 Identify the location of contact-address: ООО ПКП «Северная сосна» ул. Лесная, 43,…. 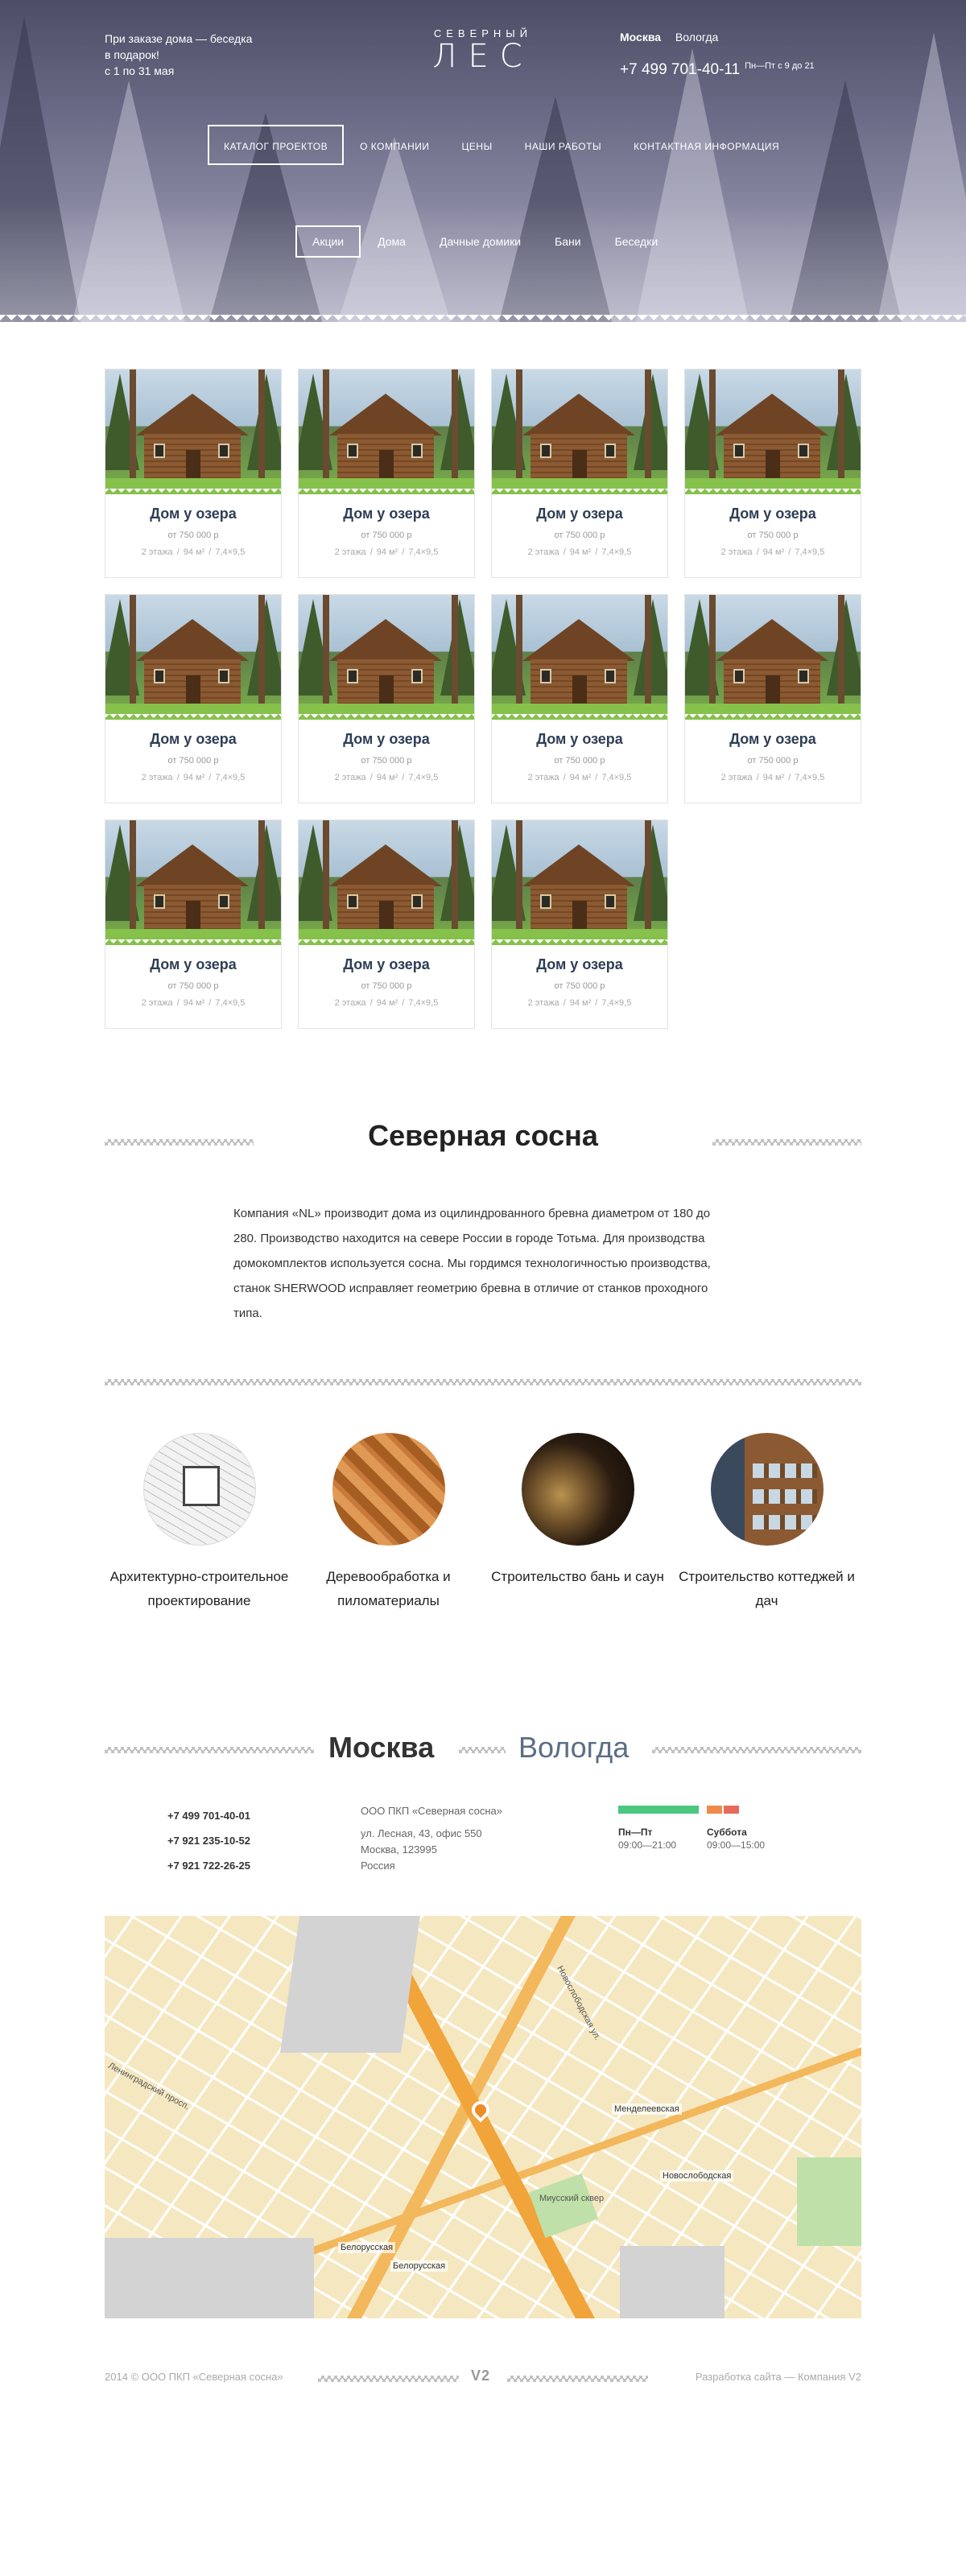
(431, 1838).